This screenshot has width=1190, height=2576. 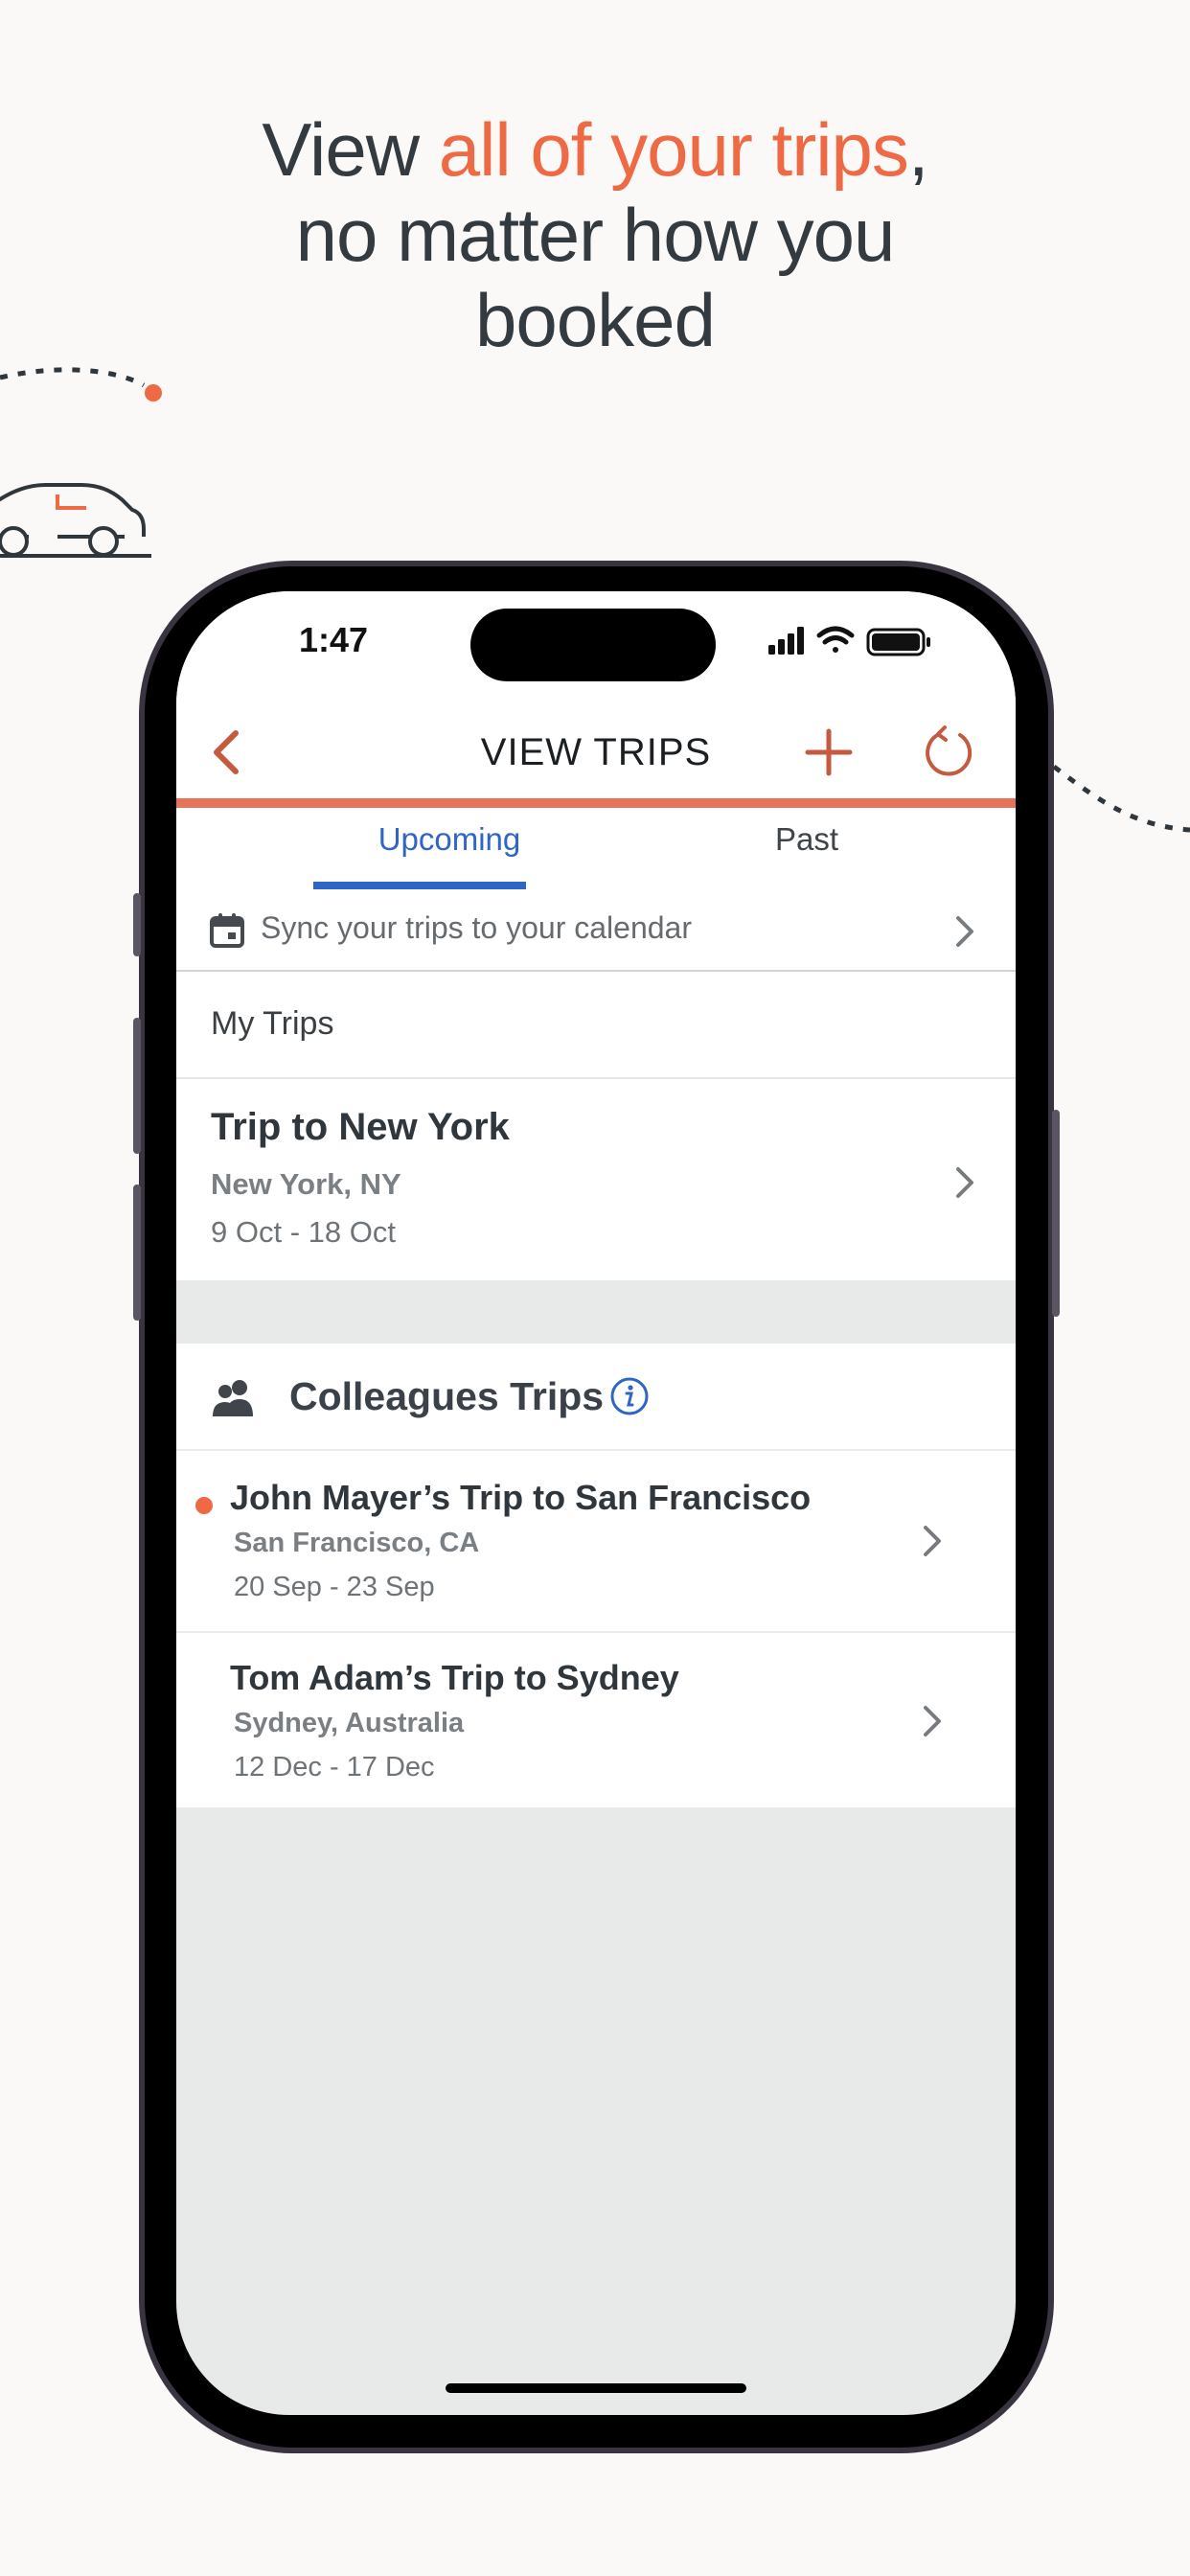 I want to click on dynamic-island, so click(x=593, y=645).